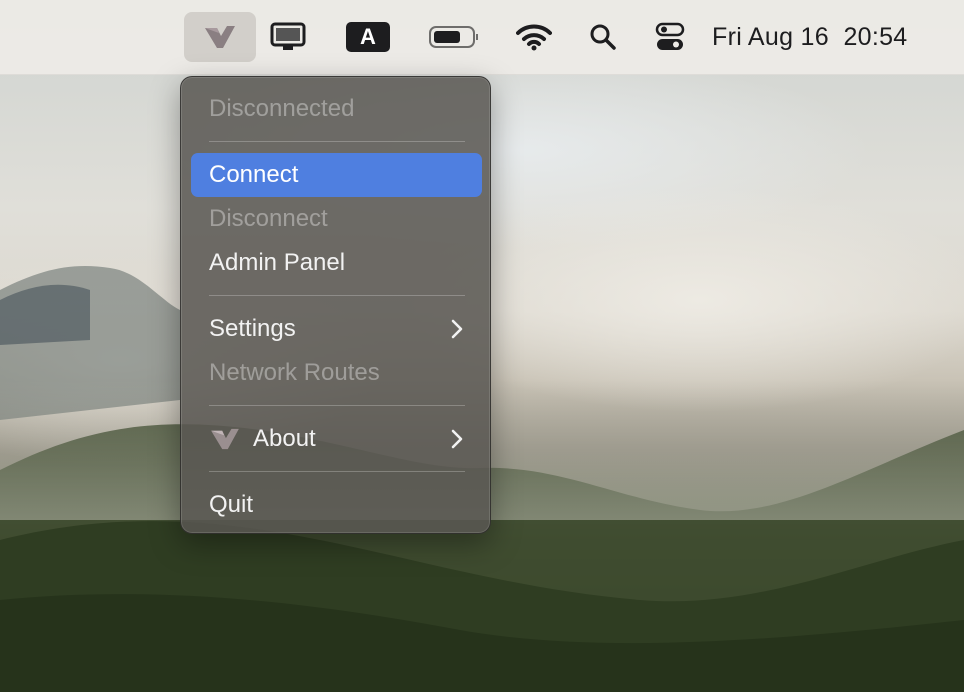 The image size is (964, 692). I want to click on settings-label: Settings, so click(252, 328).